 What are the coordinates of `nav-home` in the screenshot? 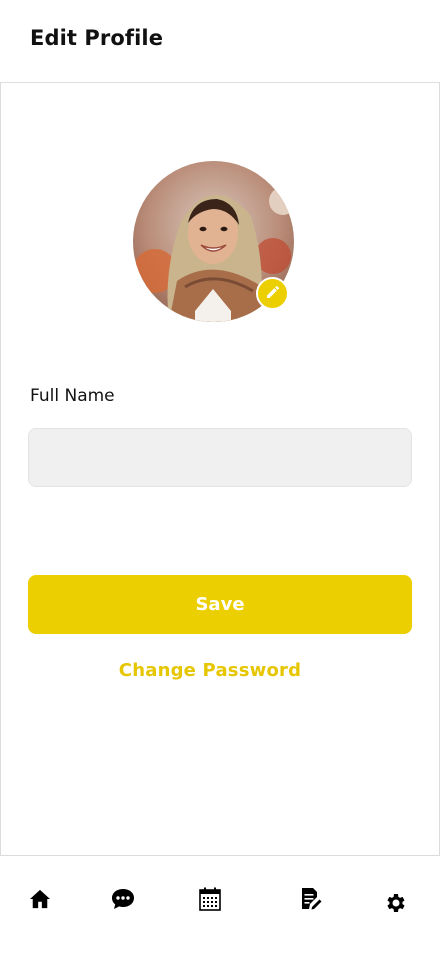 It's located at (40, 901).